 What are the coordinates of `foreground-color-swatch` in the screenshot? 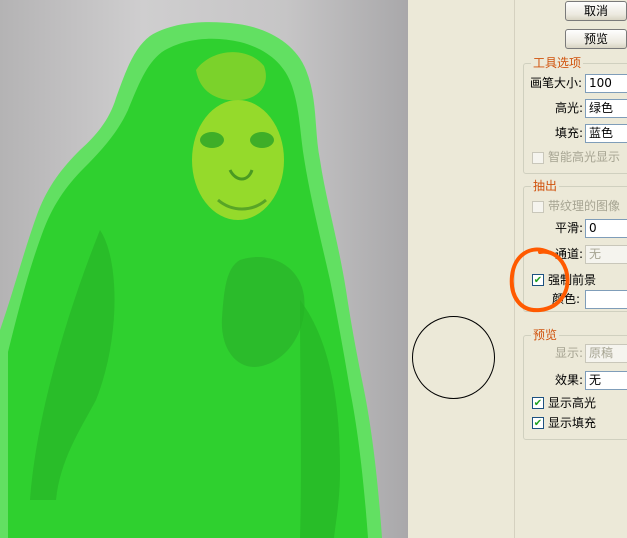 It's located at (606, 299).